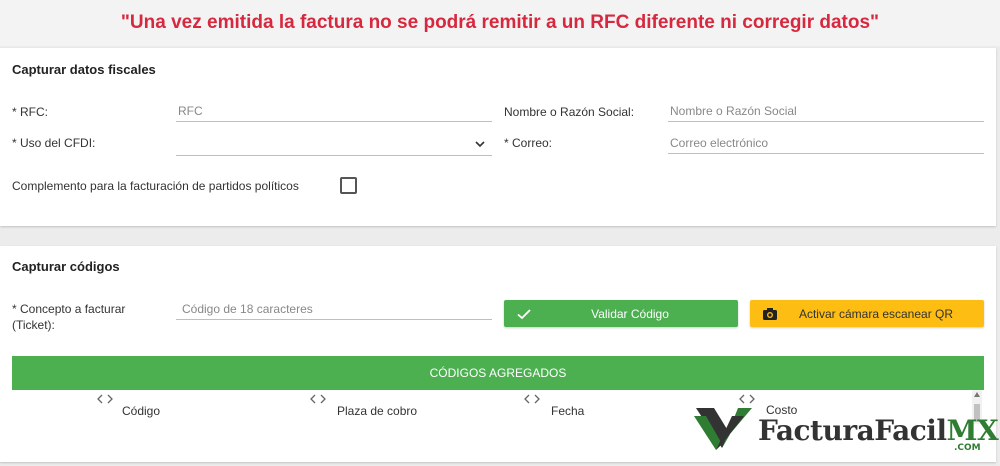 The image size is (1000, 466). I want to click on codigo-field, so click(334, 309).